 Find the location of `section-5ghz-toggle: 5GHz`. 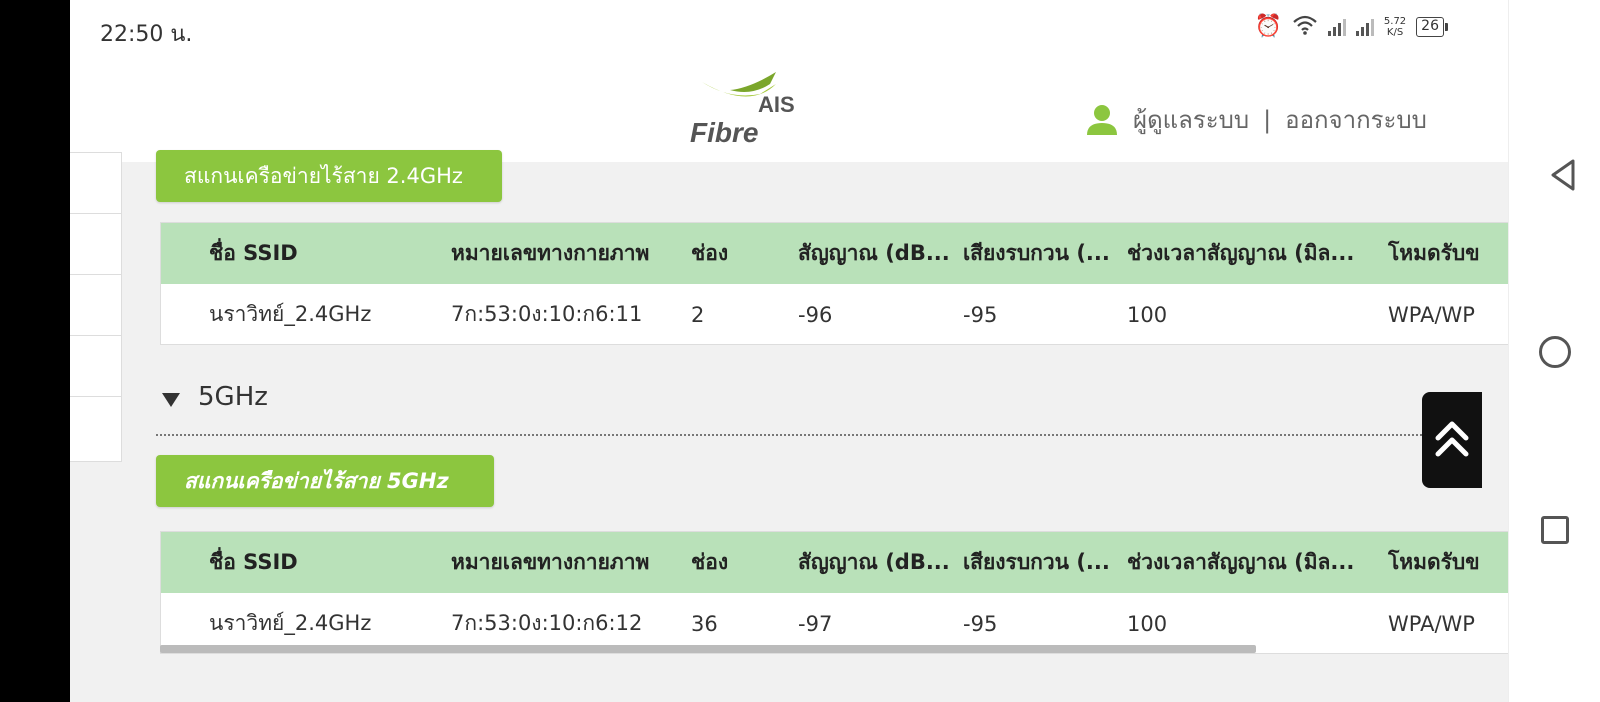

section-5ghz-toggle: 5GHz is located at coordinates (215, 397).